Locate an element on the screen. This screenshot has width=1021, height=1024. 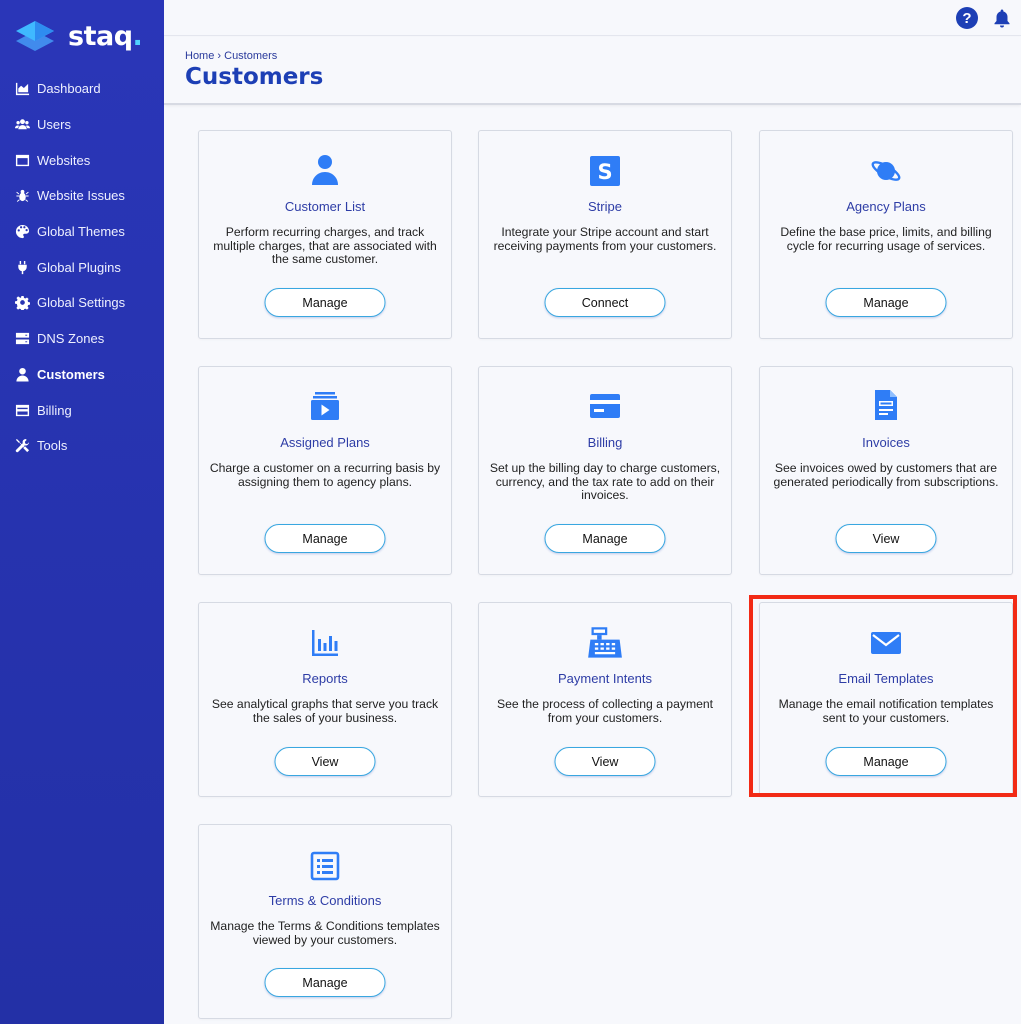
playlist-icon is located at coordinates (325, 406).